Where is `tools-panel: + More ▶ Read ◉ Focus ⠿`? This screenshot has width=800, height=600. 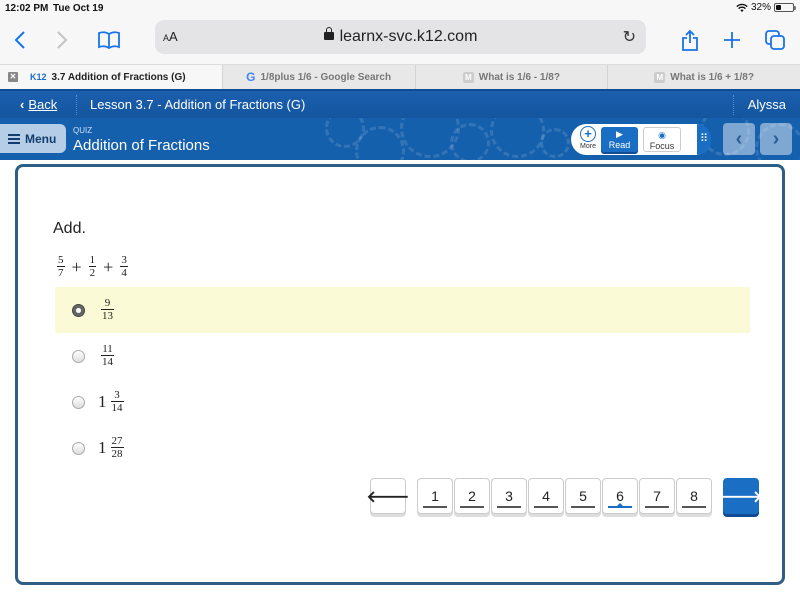
tools-panel: + More ▶ Read ◉ Focus ⠿ is located at coordinates (641, 139).